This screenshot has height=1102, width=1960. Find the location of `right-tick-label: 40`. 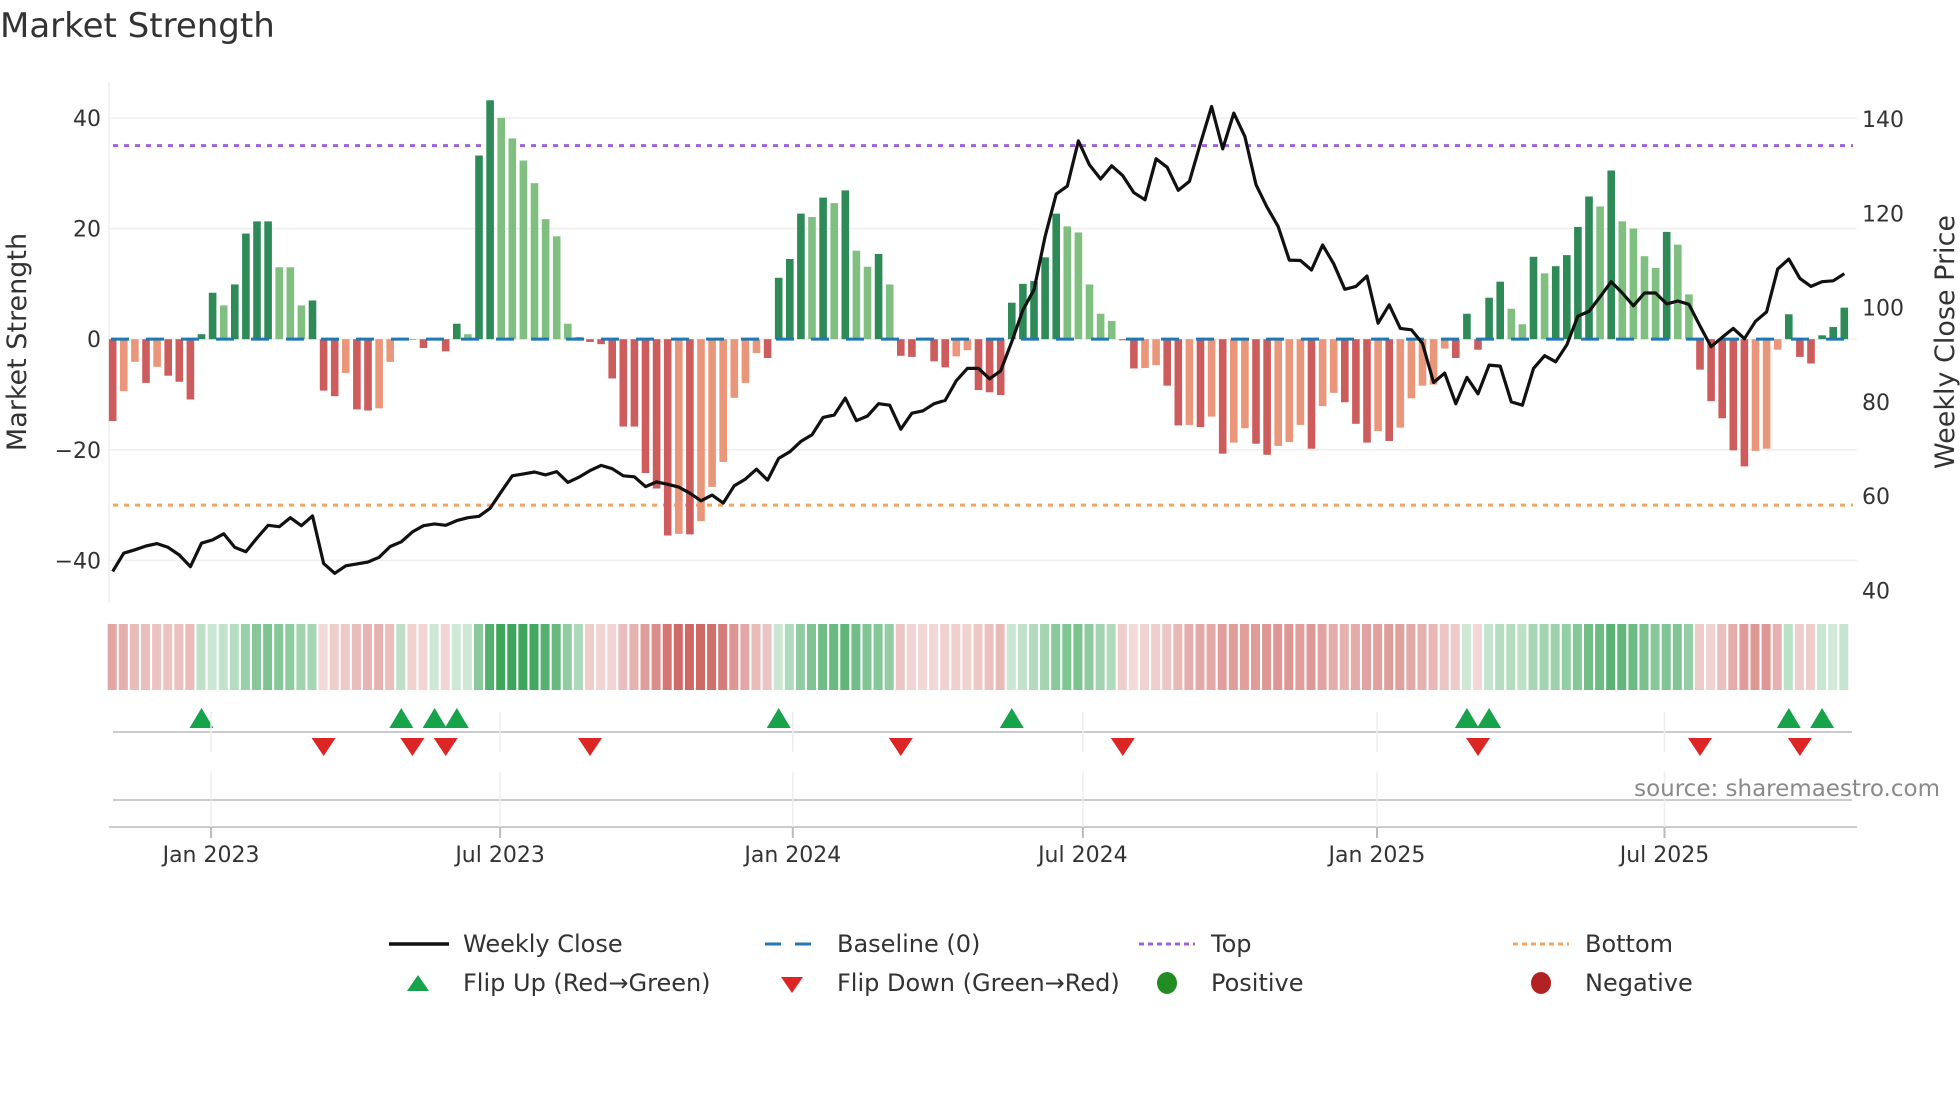

right-tick-label: 40 is located at coordinates (1876, 591).